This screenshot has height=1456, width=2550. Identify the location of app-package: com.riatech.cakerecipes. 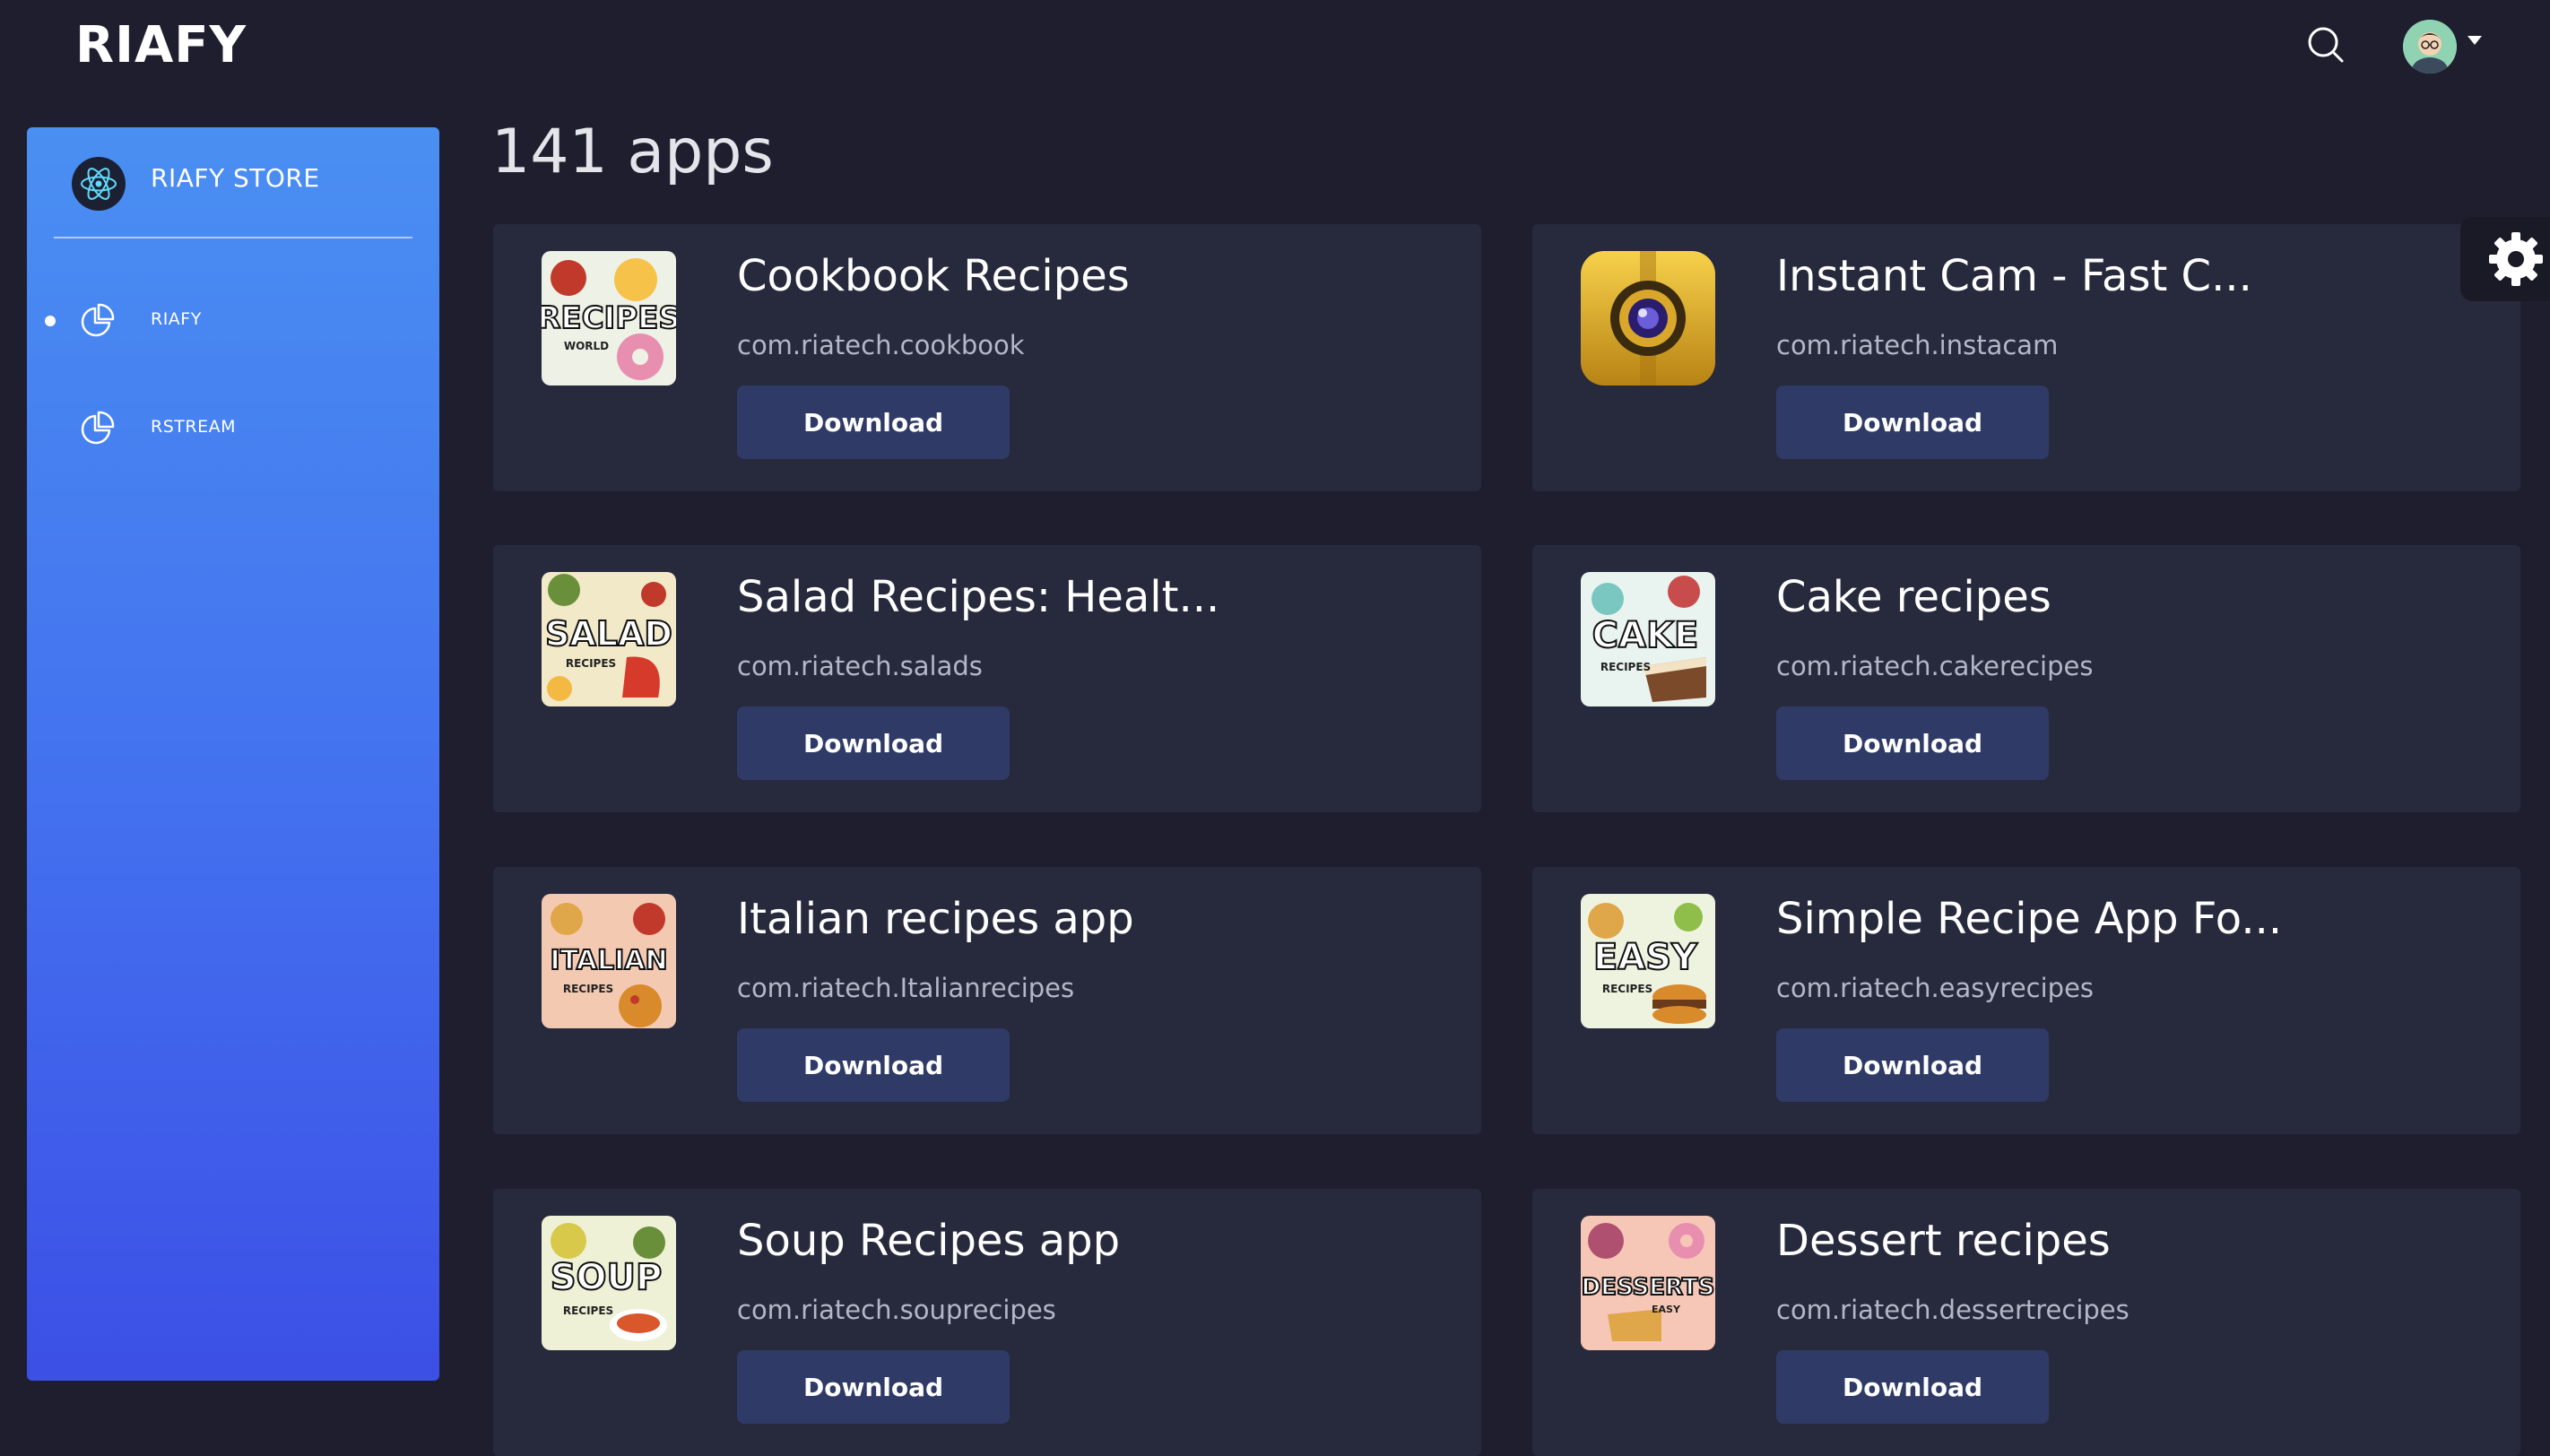
(1935, 666).